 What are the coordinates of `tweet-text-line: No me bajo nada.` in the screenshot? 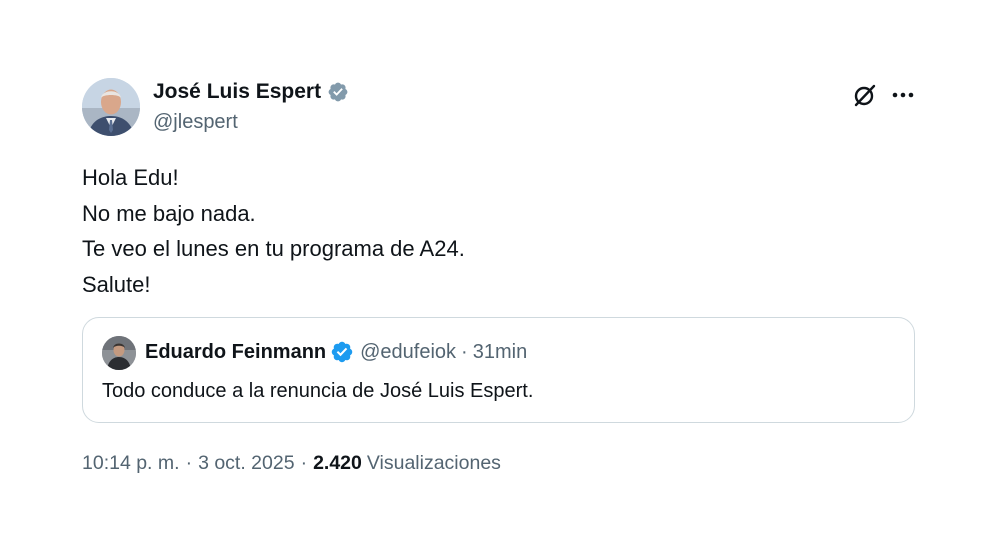 It's located at (169, 213).